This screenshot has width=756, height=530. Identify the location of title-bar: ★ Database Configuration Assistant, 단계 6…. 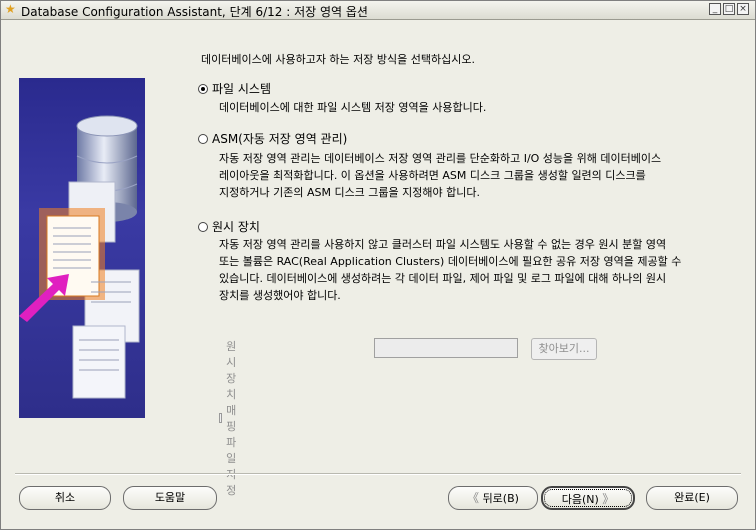
(378, 10).